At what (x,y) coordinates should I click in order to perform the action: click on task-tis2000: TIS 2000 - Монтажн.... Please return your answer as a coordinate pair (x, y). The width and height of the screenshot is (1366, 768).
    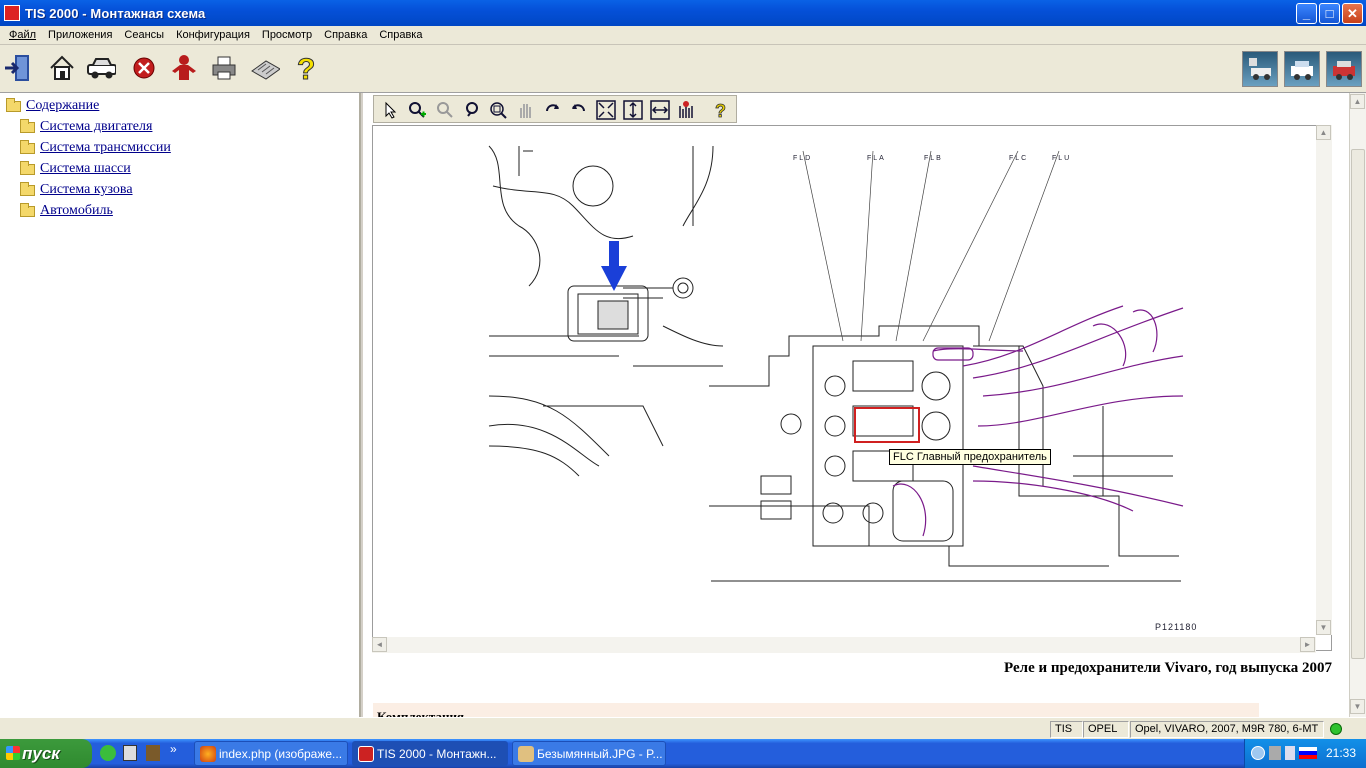
    Looking at the image, I should click on (430, 753).